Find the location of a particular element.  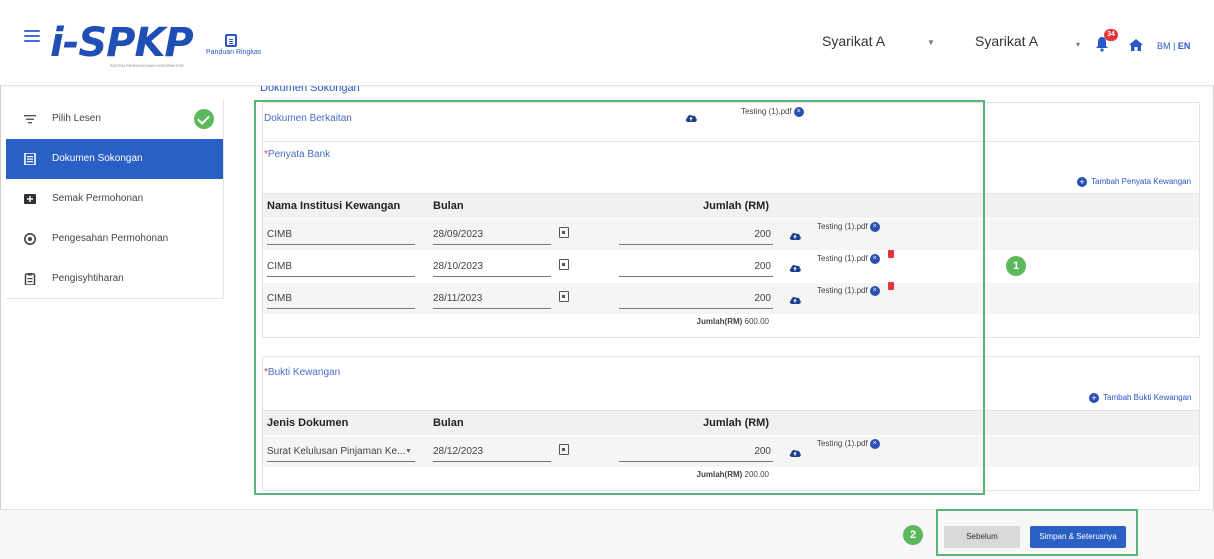

add-penyata-kewangan-link: + Tambah Penyata Kewangan is located at coordinates (1134, 182).